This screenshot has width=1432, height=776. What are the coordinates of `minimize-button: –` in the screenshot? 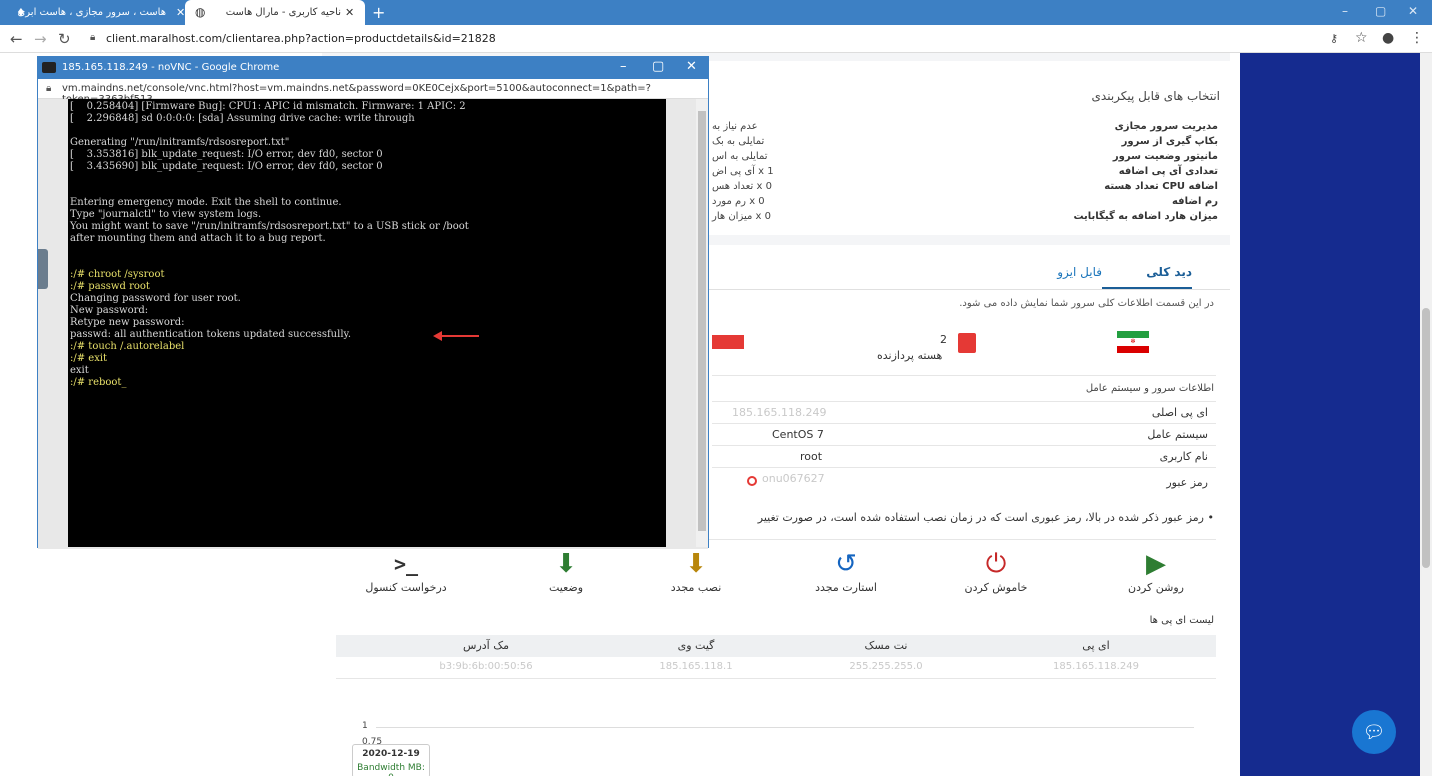 It's located at (1345, 11).